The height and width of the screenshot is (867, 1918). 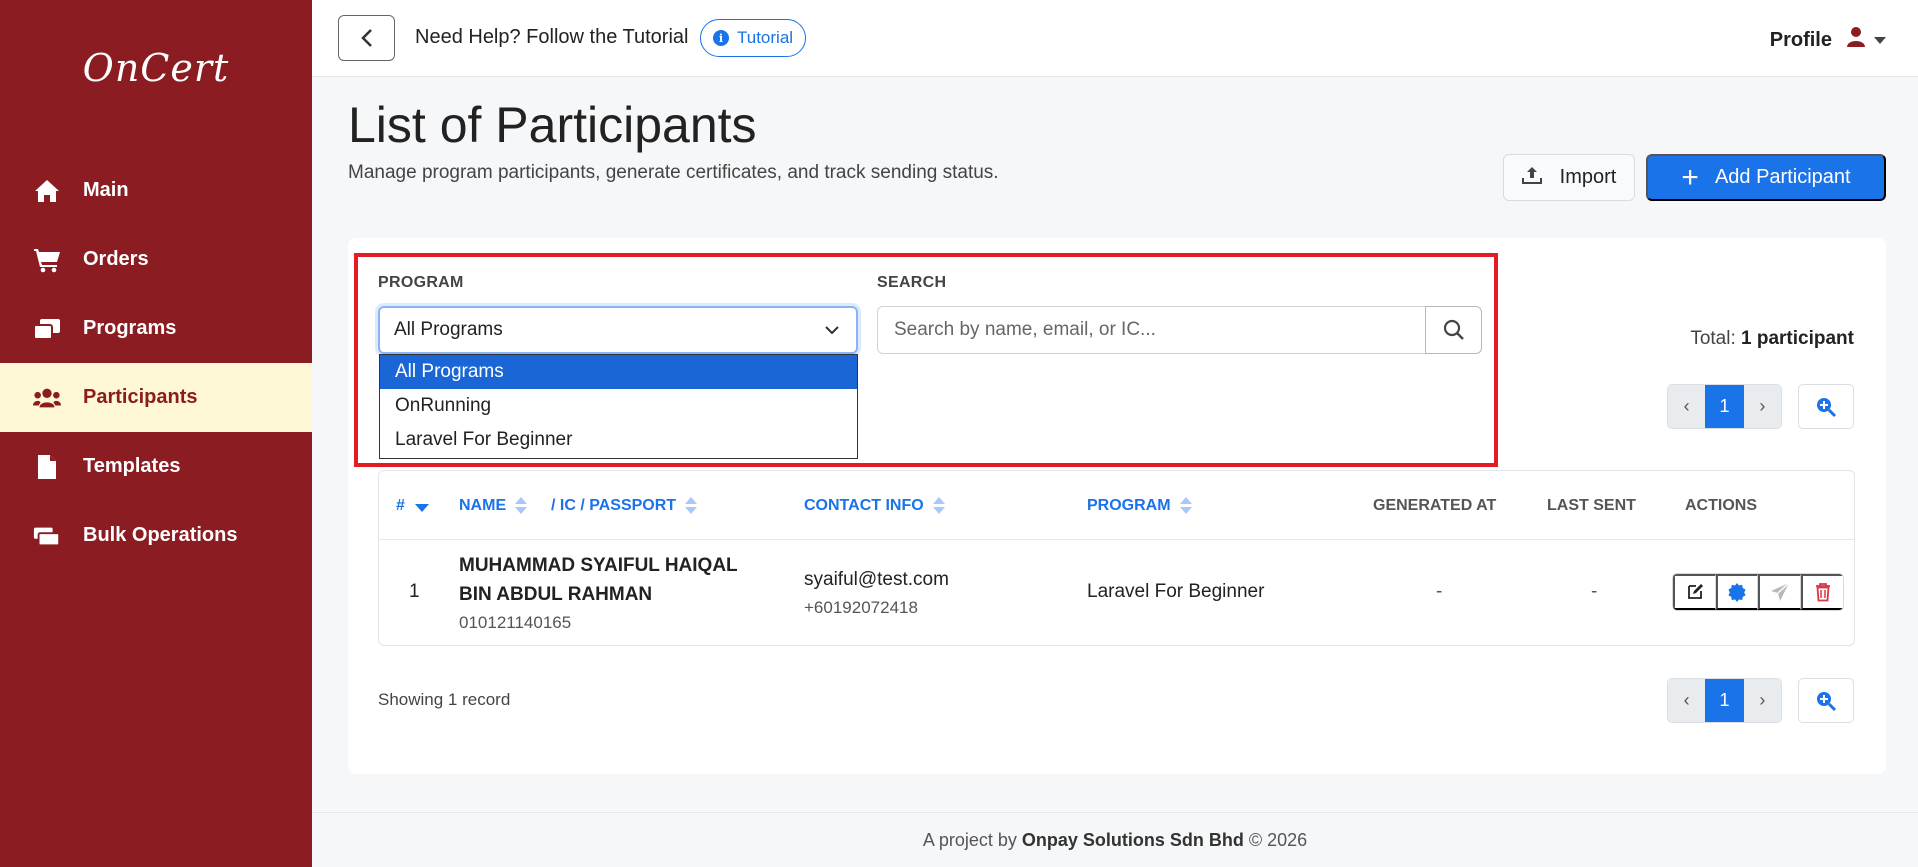 I want to click on program-option-onrunning: OnRunning, so click(x=618, y=406).